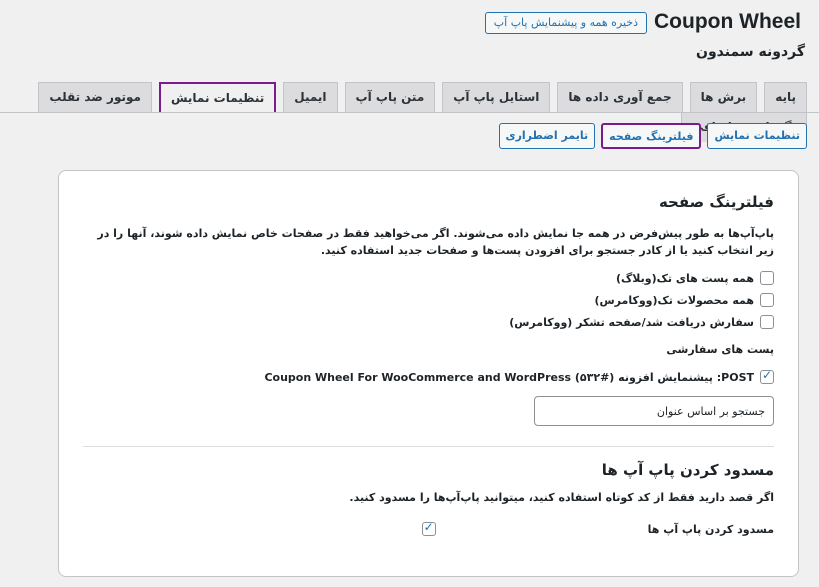 This screenshot has width=819, height=587. Describe the element at coordinates (767, 300) in the screenshot. I see `single-products-checkbox` at that location.